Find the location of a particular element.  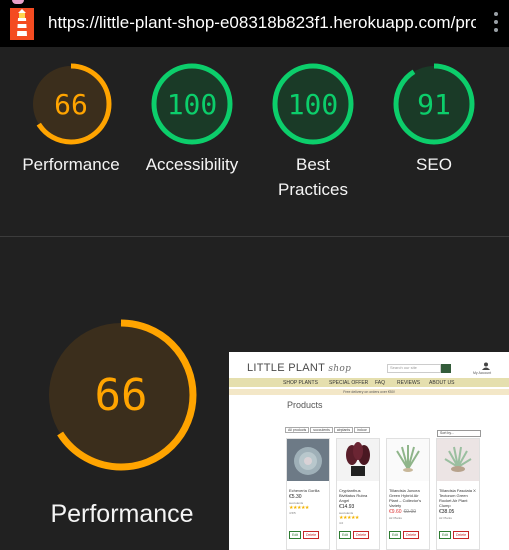

main-gauge-label: Performance is located at coordinates (122, 514).